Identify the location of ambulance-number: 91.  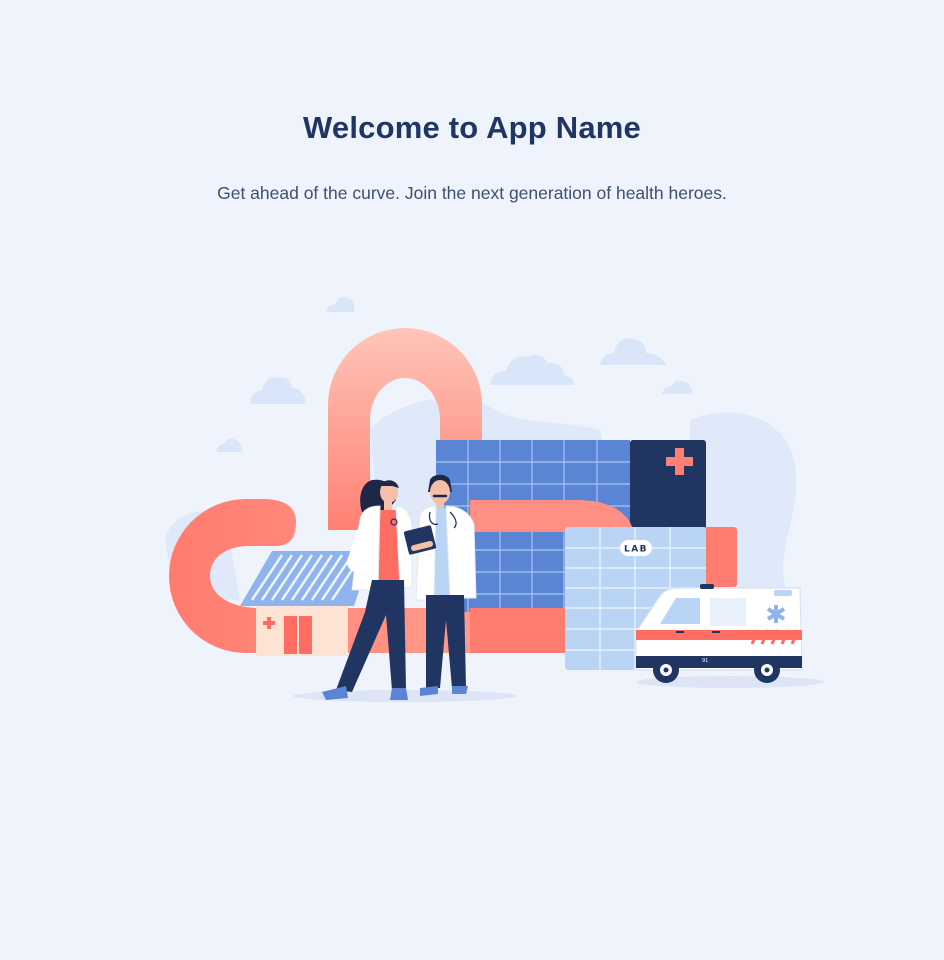
(705, 661).